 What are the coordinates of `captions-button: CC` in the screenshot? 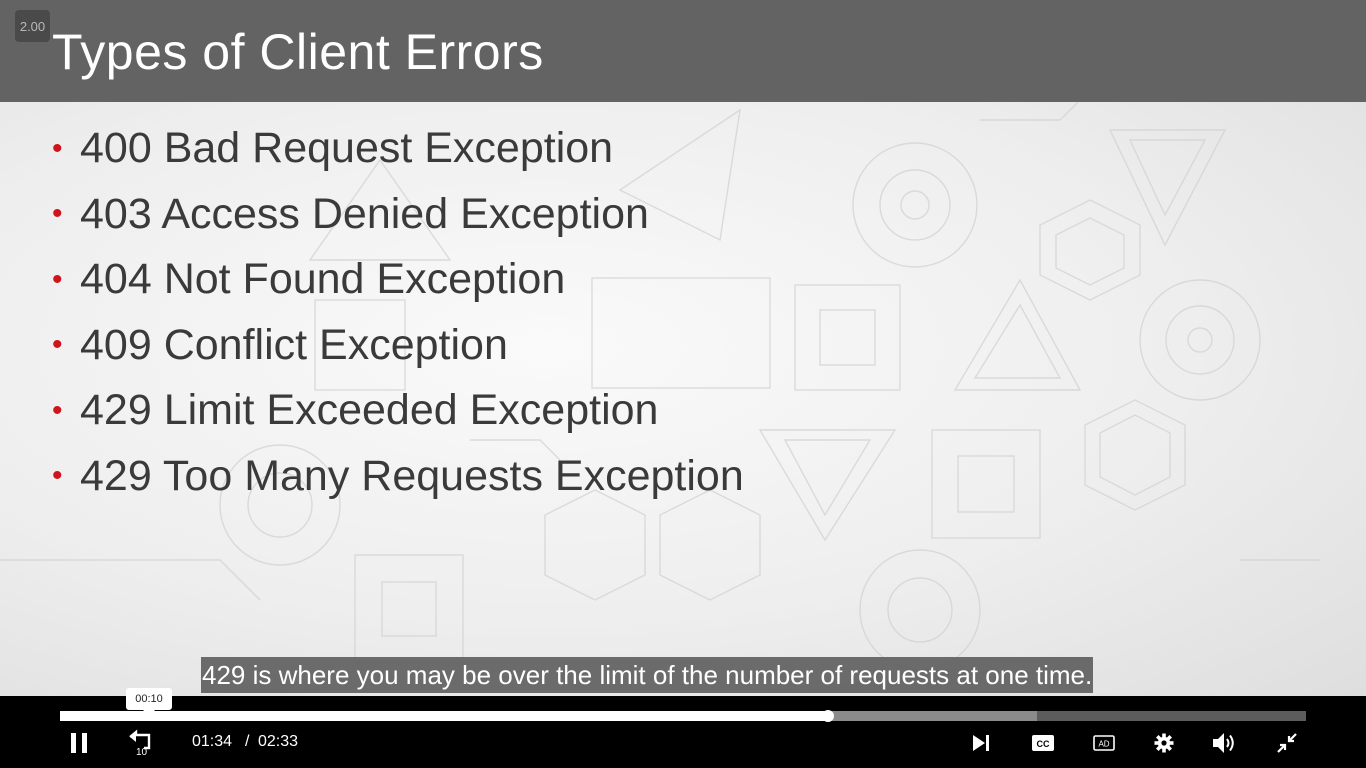 It's located at (1043, 743).